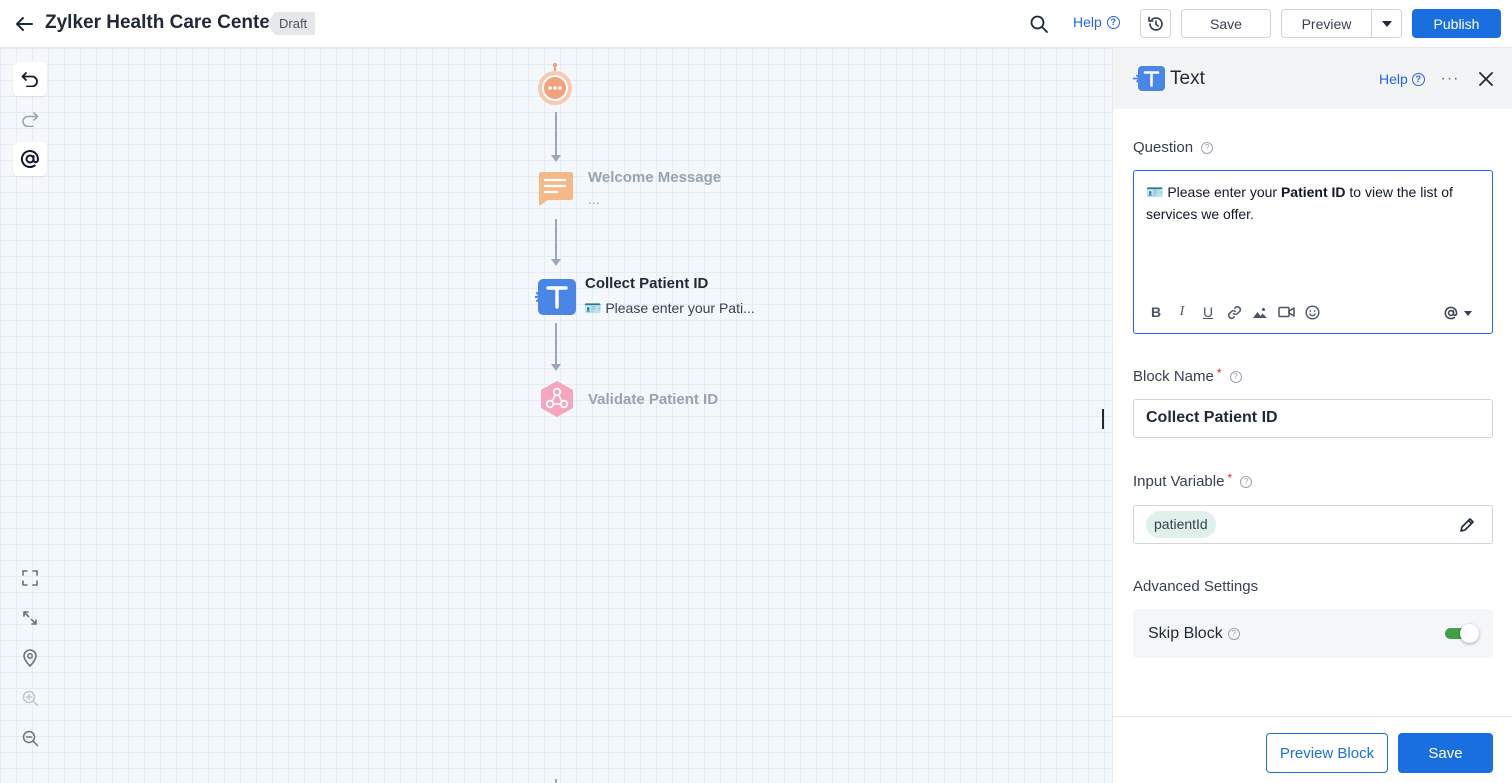 Image resolution: width=1512 pixels, height=783 pixels. Describe the element at coordinates (161, 22) in the screenshot. I see `bot-title: Zylker Health Care Center` at that location.